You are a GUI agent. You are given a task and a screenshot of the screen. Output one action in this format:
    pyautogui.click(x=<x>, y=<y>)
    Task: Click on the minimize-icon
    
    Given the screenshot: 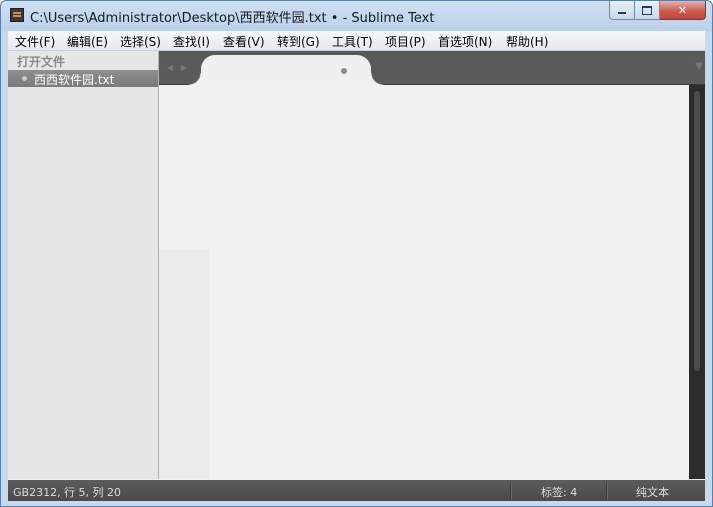 What is the action you would take?
    pyautogui.click(x=622, y=13)
    